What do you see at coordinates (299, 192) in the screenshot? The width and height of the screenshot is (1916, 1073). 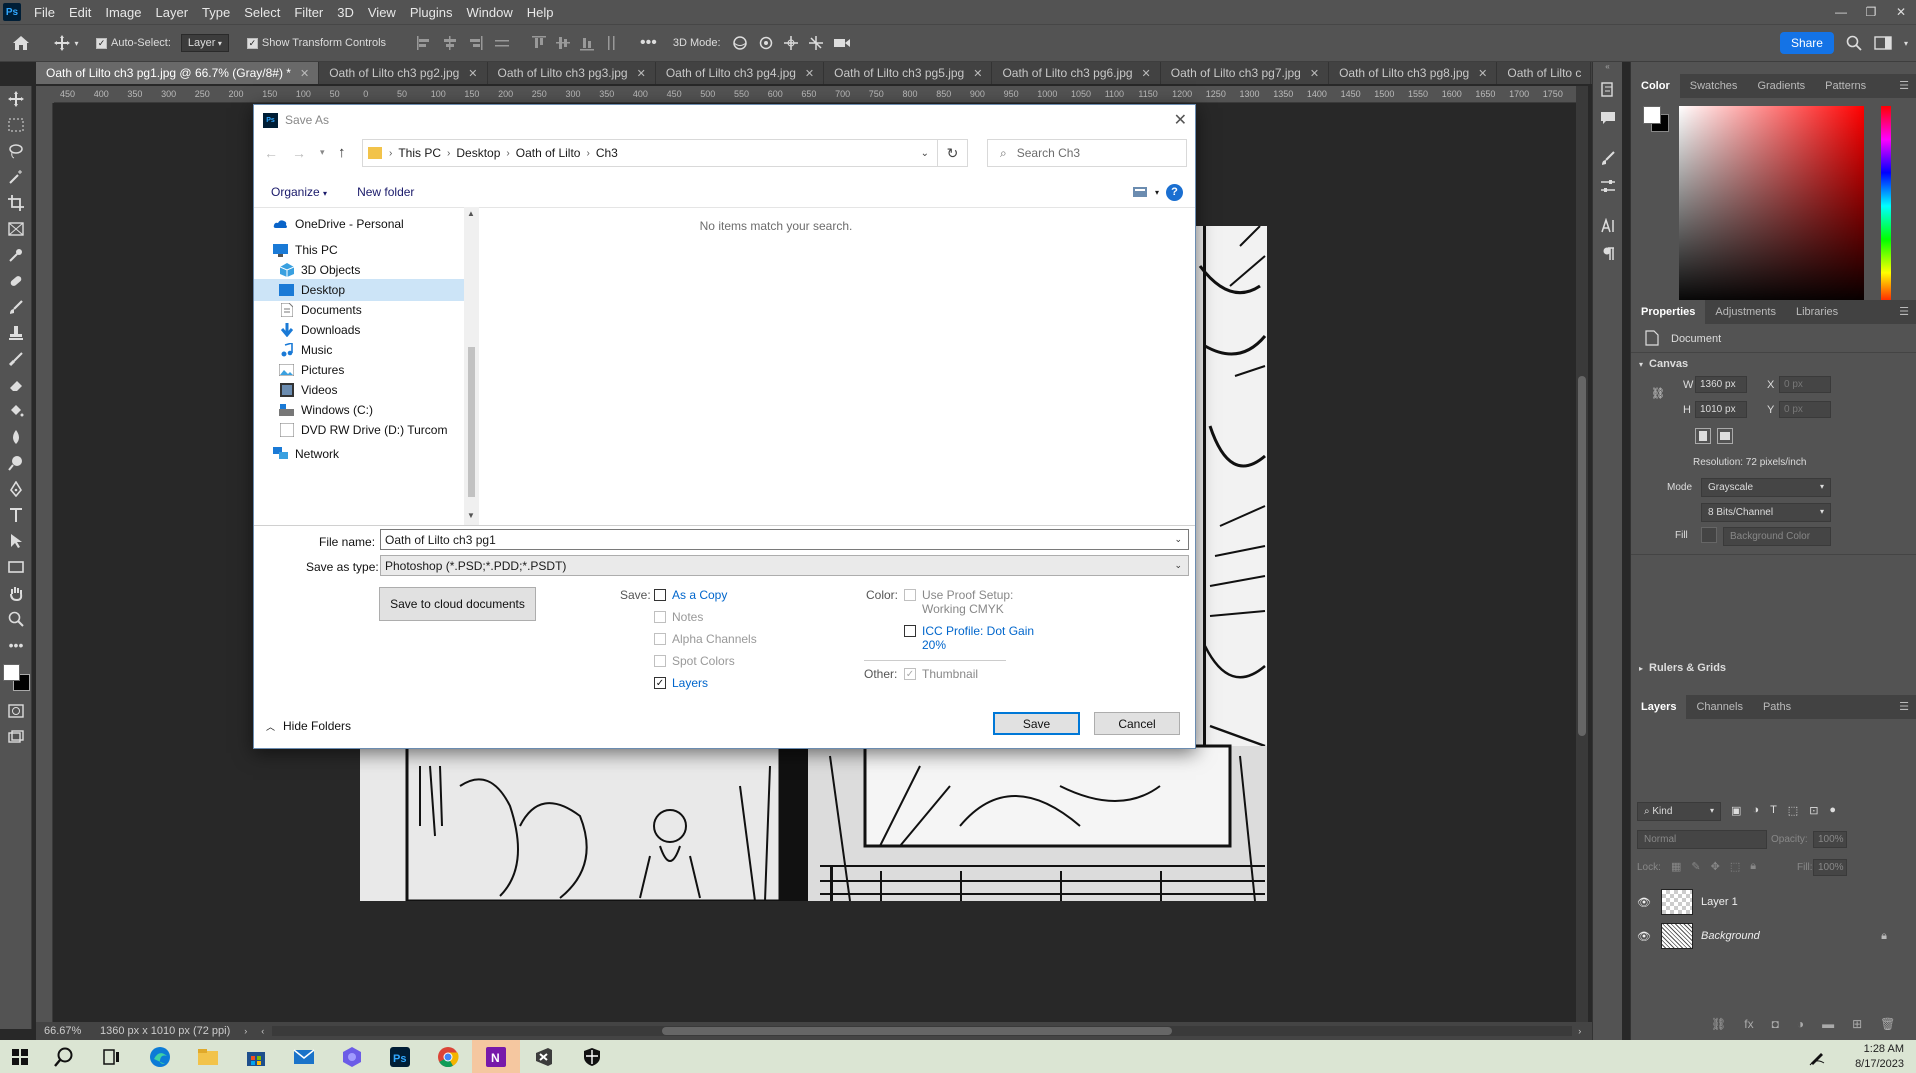 I see `organize-button: Organize ▾` at bounding box center [299, 192].